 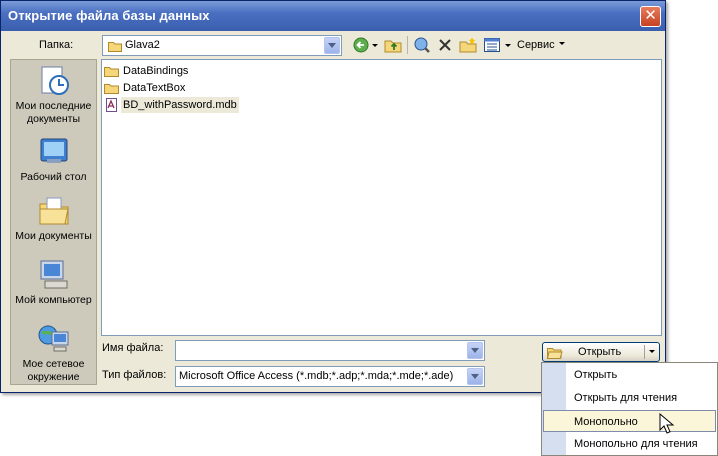 What do you see at coordinates (133, 348) in the screenshot?
I see `filename-label: Имя файла:` at bounding box center [133, 348].